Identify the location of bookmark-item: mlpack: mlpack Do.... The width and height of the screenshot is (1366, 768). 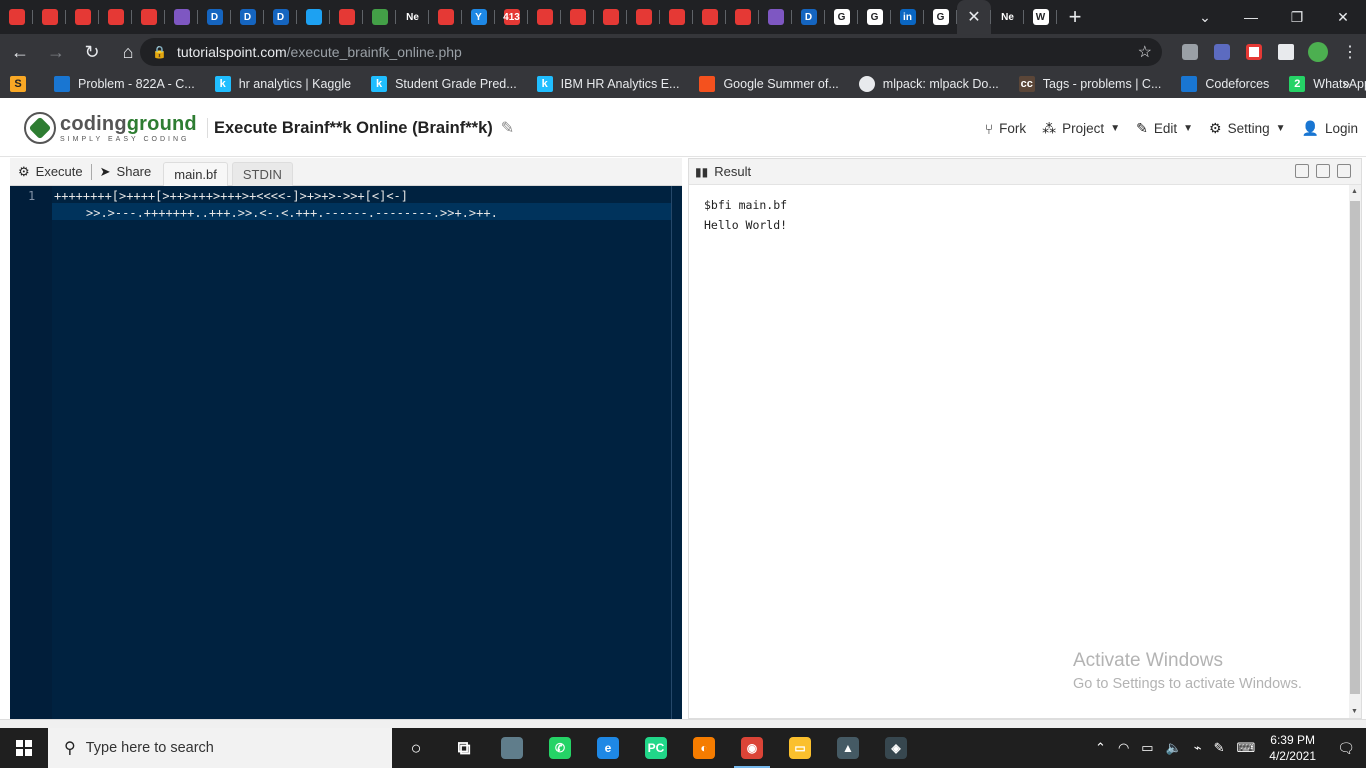
(928, 84).